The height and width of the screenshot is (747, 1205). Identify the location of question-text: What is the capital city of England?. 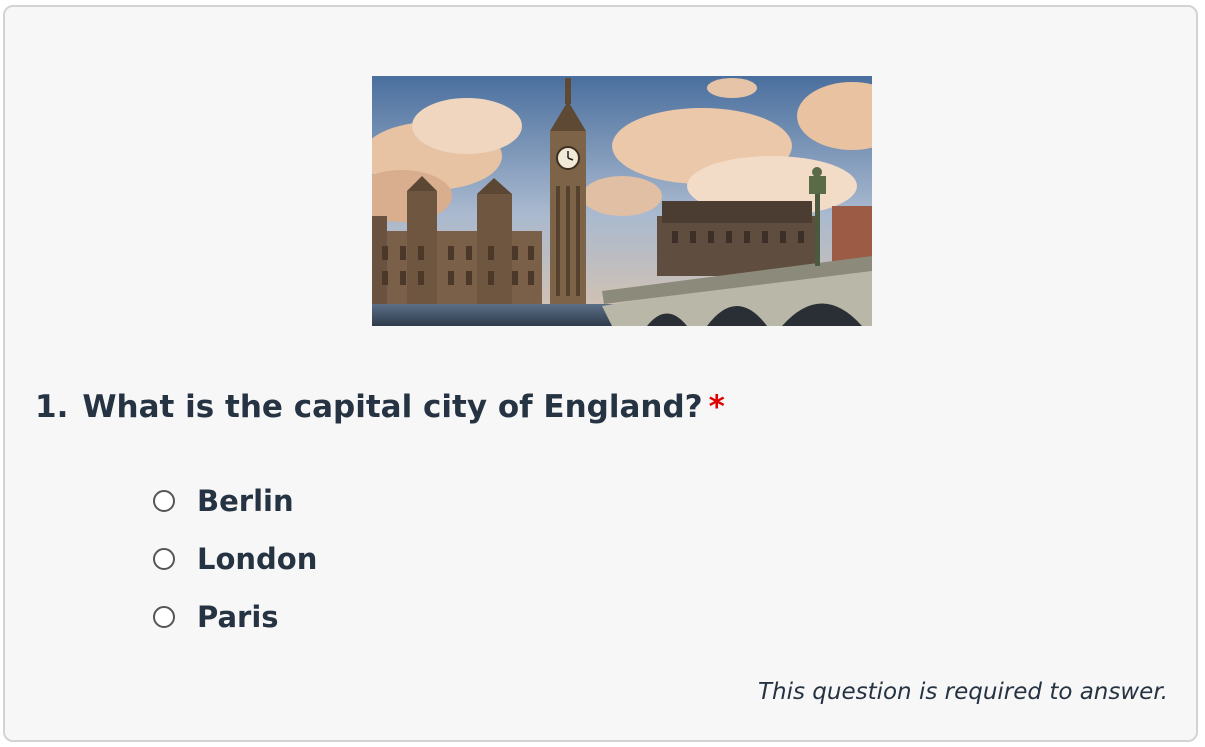
(392, 407).